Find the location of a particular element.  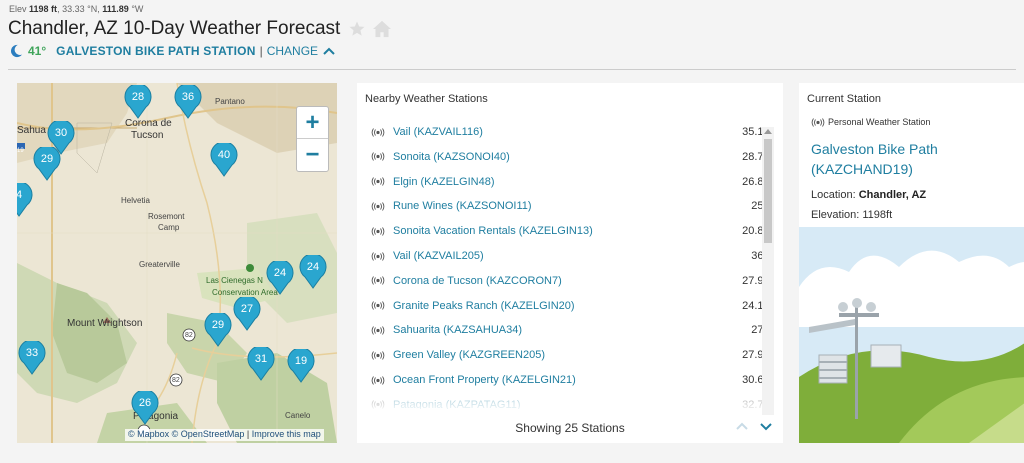

station-row: Corona de Tucson (KAZCORON7) 27.9 ° is located at coordinates (571, 281).